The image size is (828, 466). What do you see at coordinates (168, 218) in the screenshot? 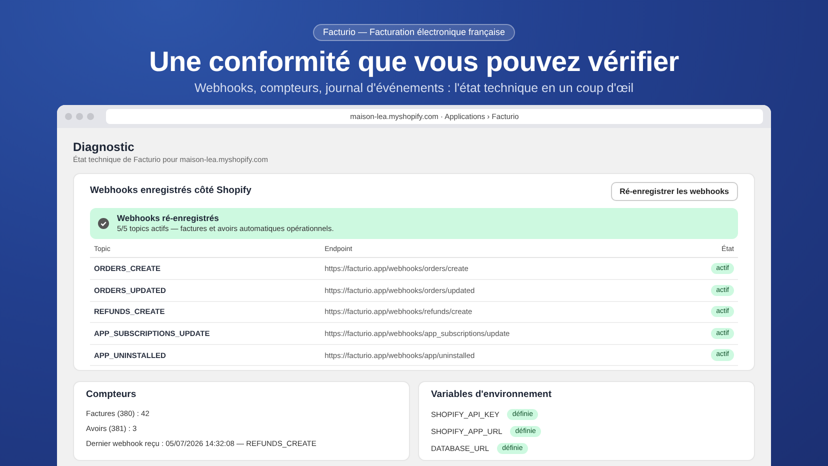
I see `alert-title: Webhooks ré-enregistrés` at bounding box center [168, 218].